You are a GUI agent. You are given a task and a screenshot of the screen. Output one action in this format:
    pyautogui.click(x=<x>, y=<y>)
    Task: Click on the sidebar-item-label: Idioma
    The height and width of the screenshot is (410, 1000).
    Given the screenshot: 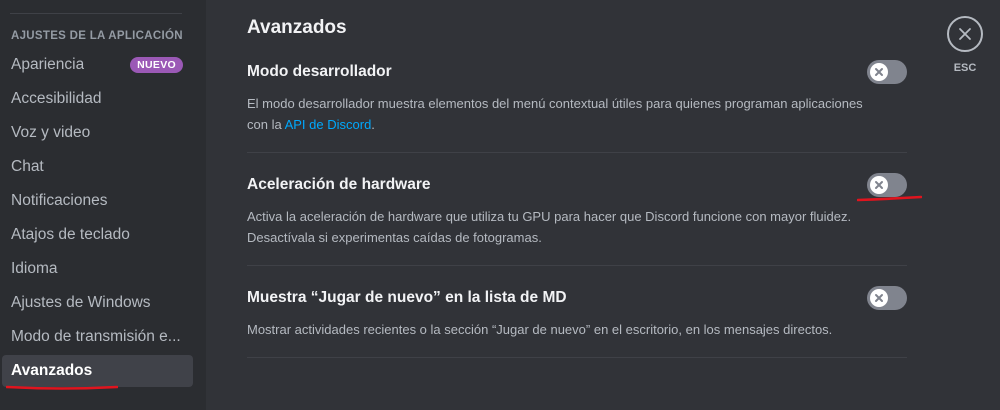 What is the action you would take?
    pyautogui.click(x=34, y=268)
    